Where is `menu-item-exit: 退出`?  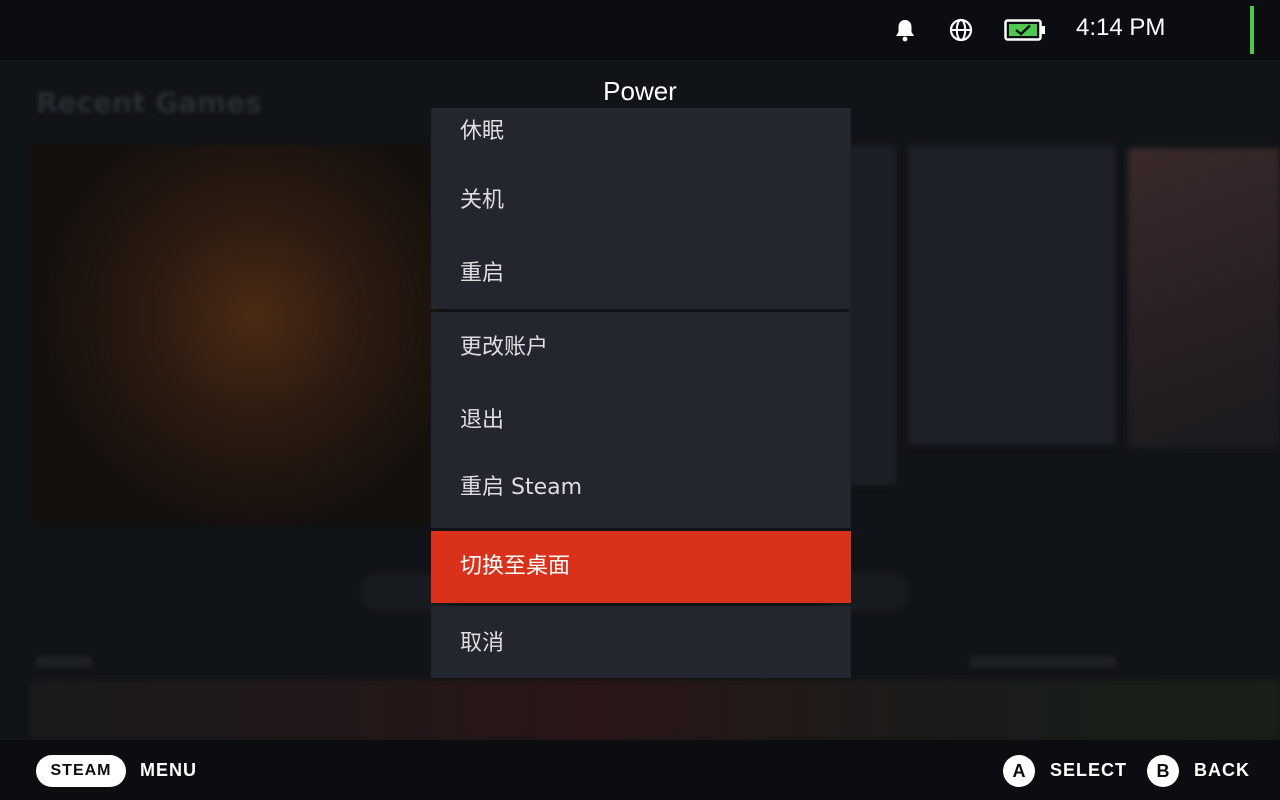
menu-item-exit: 退出 is located at coordinates (641, 420).